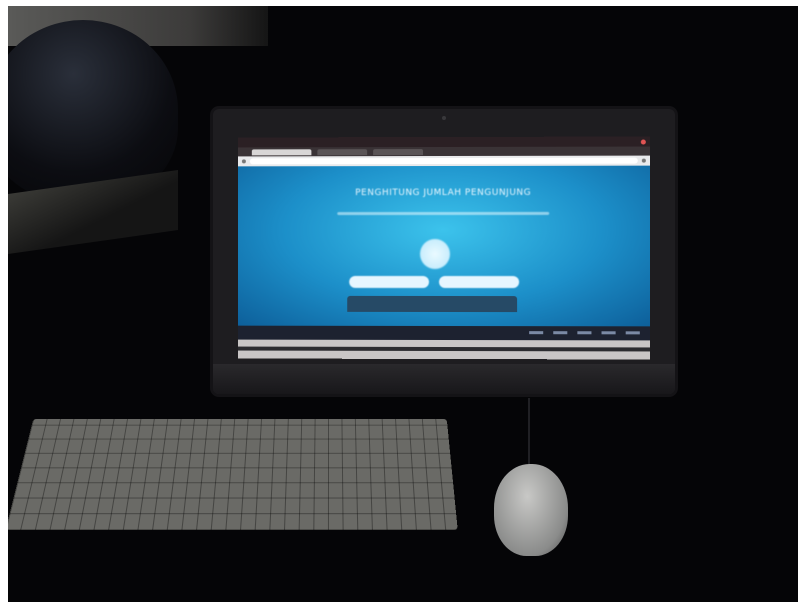  What do you see at coordinates (389, 281) in the screenshot?
I see `hero-button-left` at bounding box center [389, 281].